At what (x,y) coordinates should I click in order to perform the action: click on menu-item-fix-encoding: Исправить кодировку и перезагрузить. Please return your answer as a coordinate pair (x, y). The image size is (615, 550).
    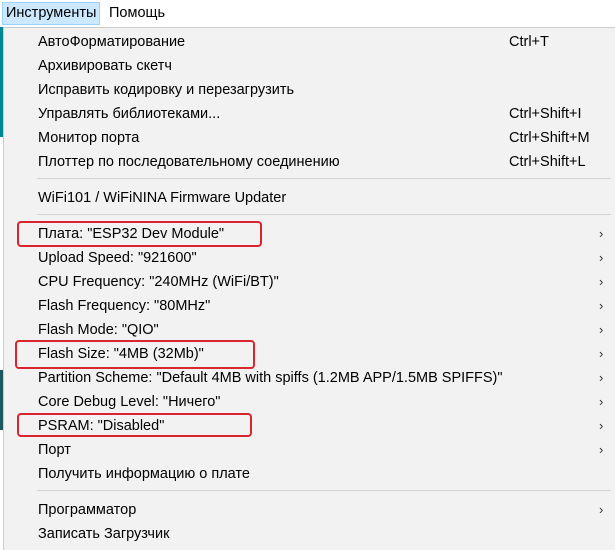
    Looking at the image, I should click on (309, 90).